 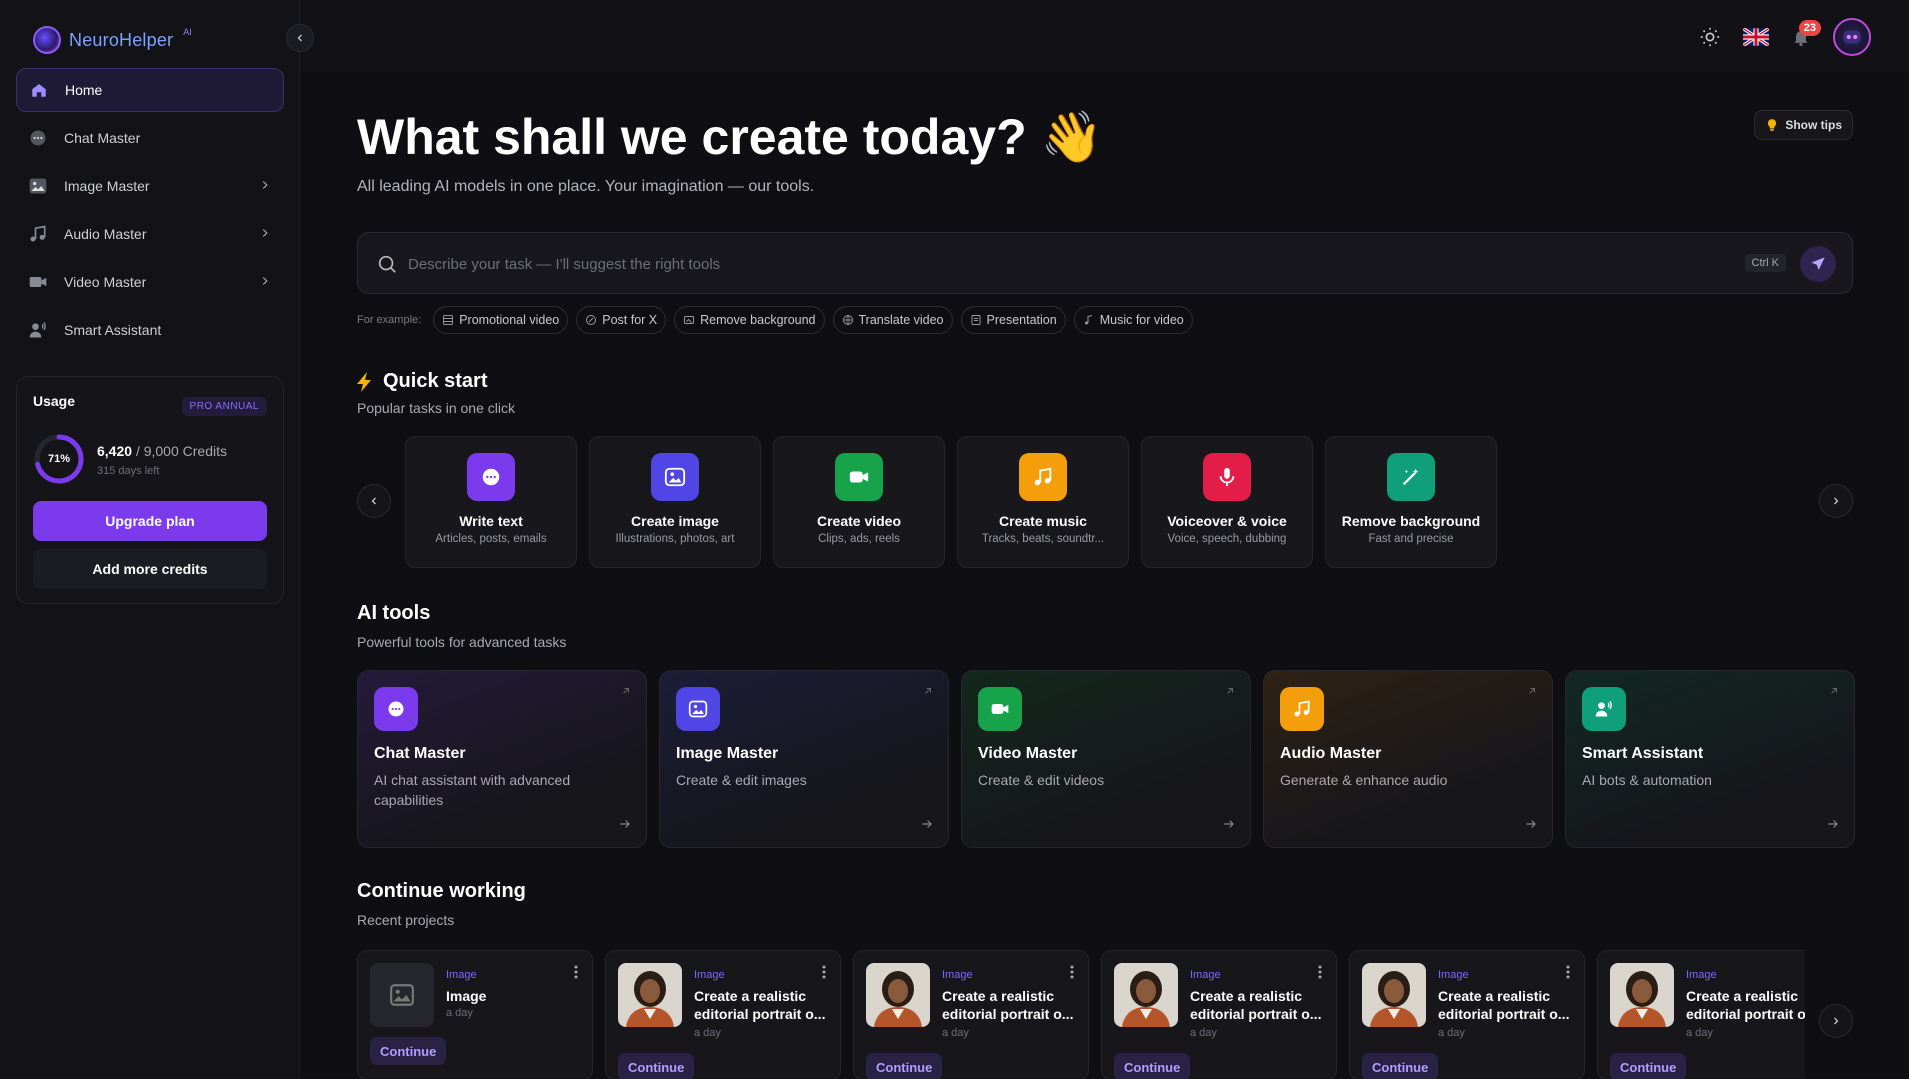 What do you see at coordinates (436, 408) in the screenshot?
I see `quick-start-subtitle: Popular tasks in one click` at bounding box center [436, 408].